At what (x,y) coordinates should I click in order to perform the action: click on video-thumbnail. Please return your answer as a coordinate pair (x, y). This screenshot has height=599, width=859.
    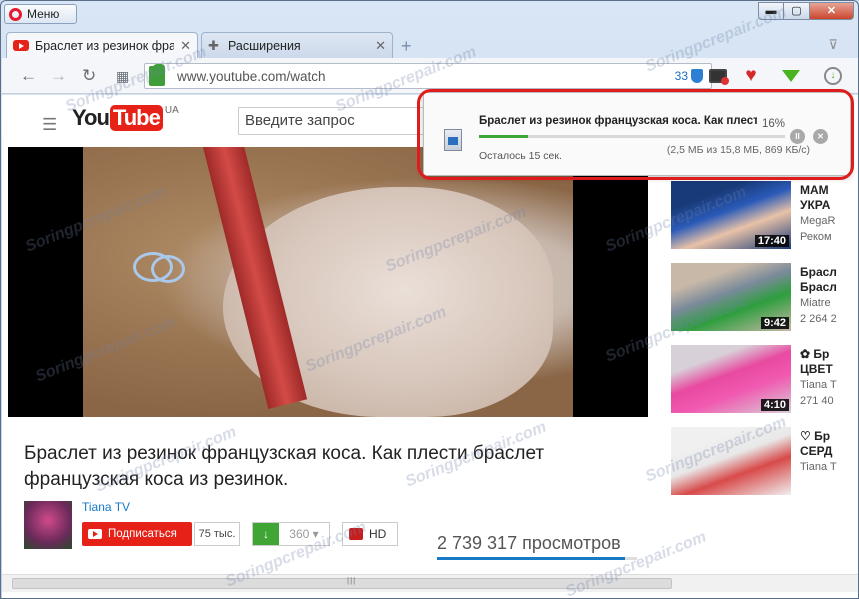
    Looking at the image, I should click on (731, 461).